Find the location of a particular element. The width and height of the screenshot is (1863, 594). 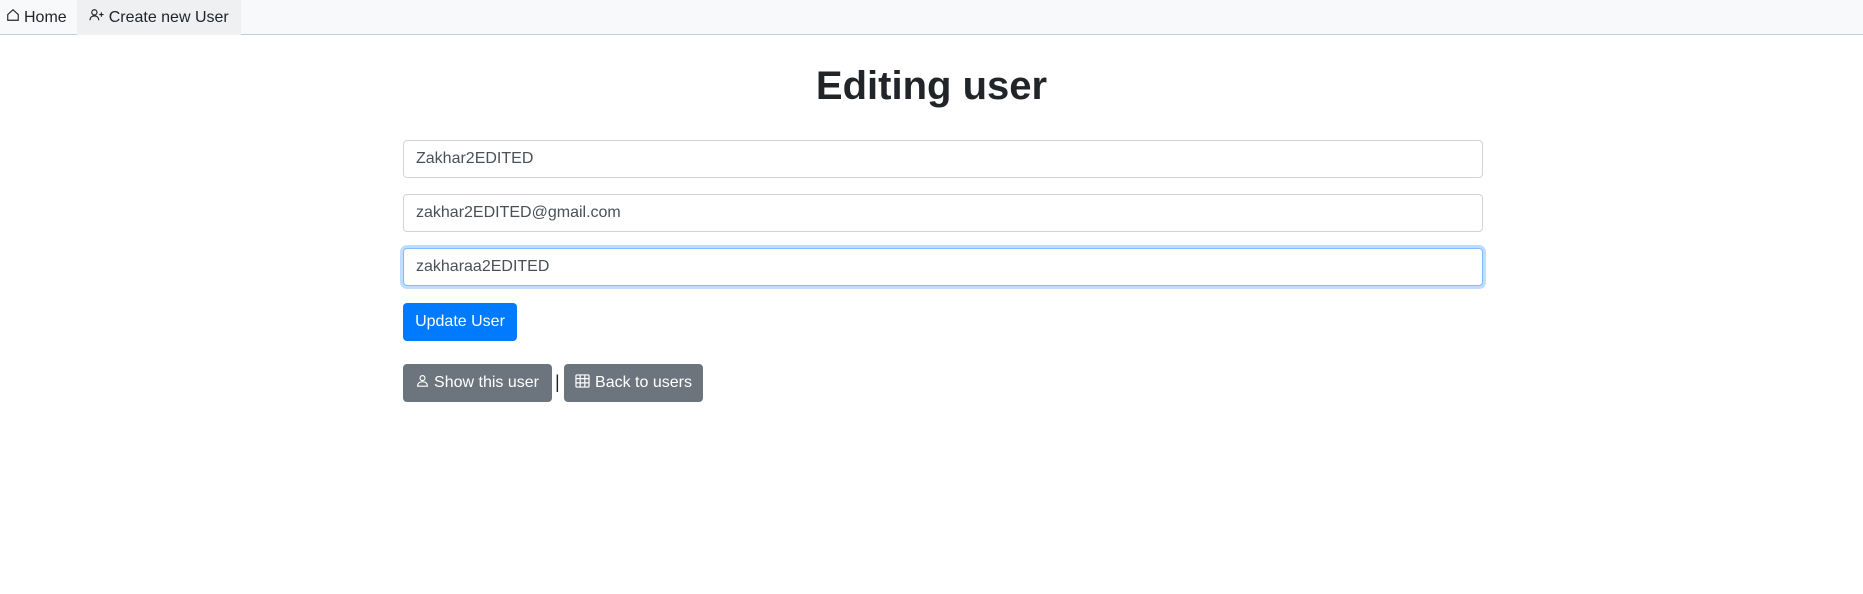

nav-home-label: Home is located at coordinates (45, 17).